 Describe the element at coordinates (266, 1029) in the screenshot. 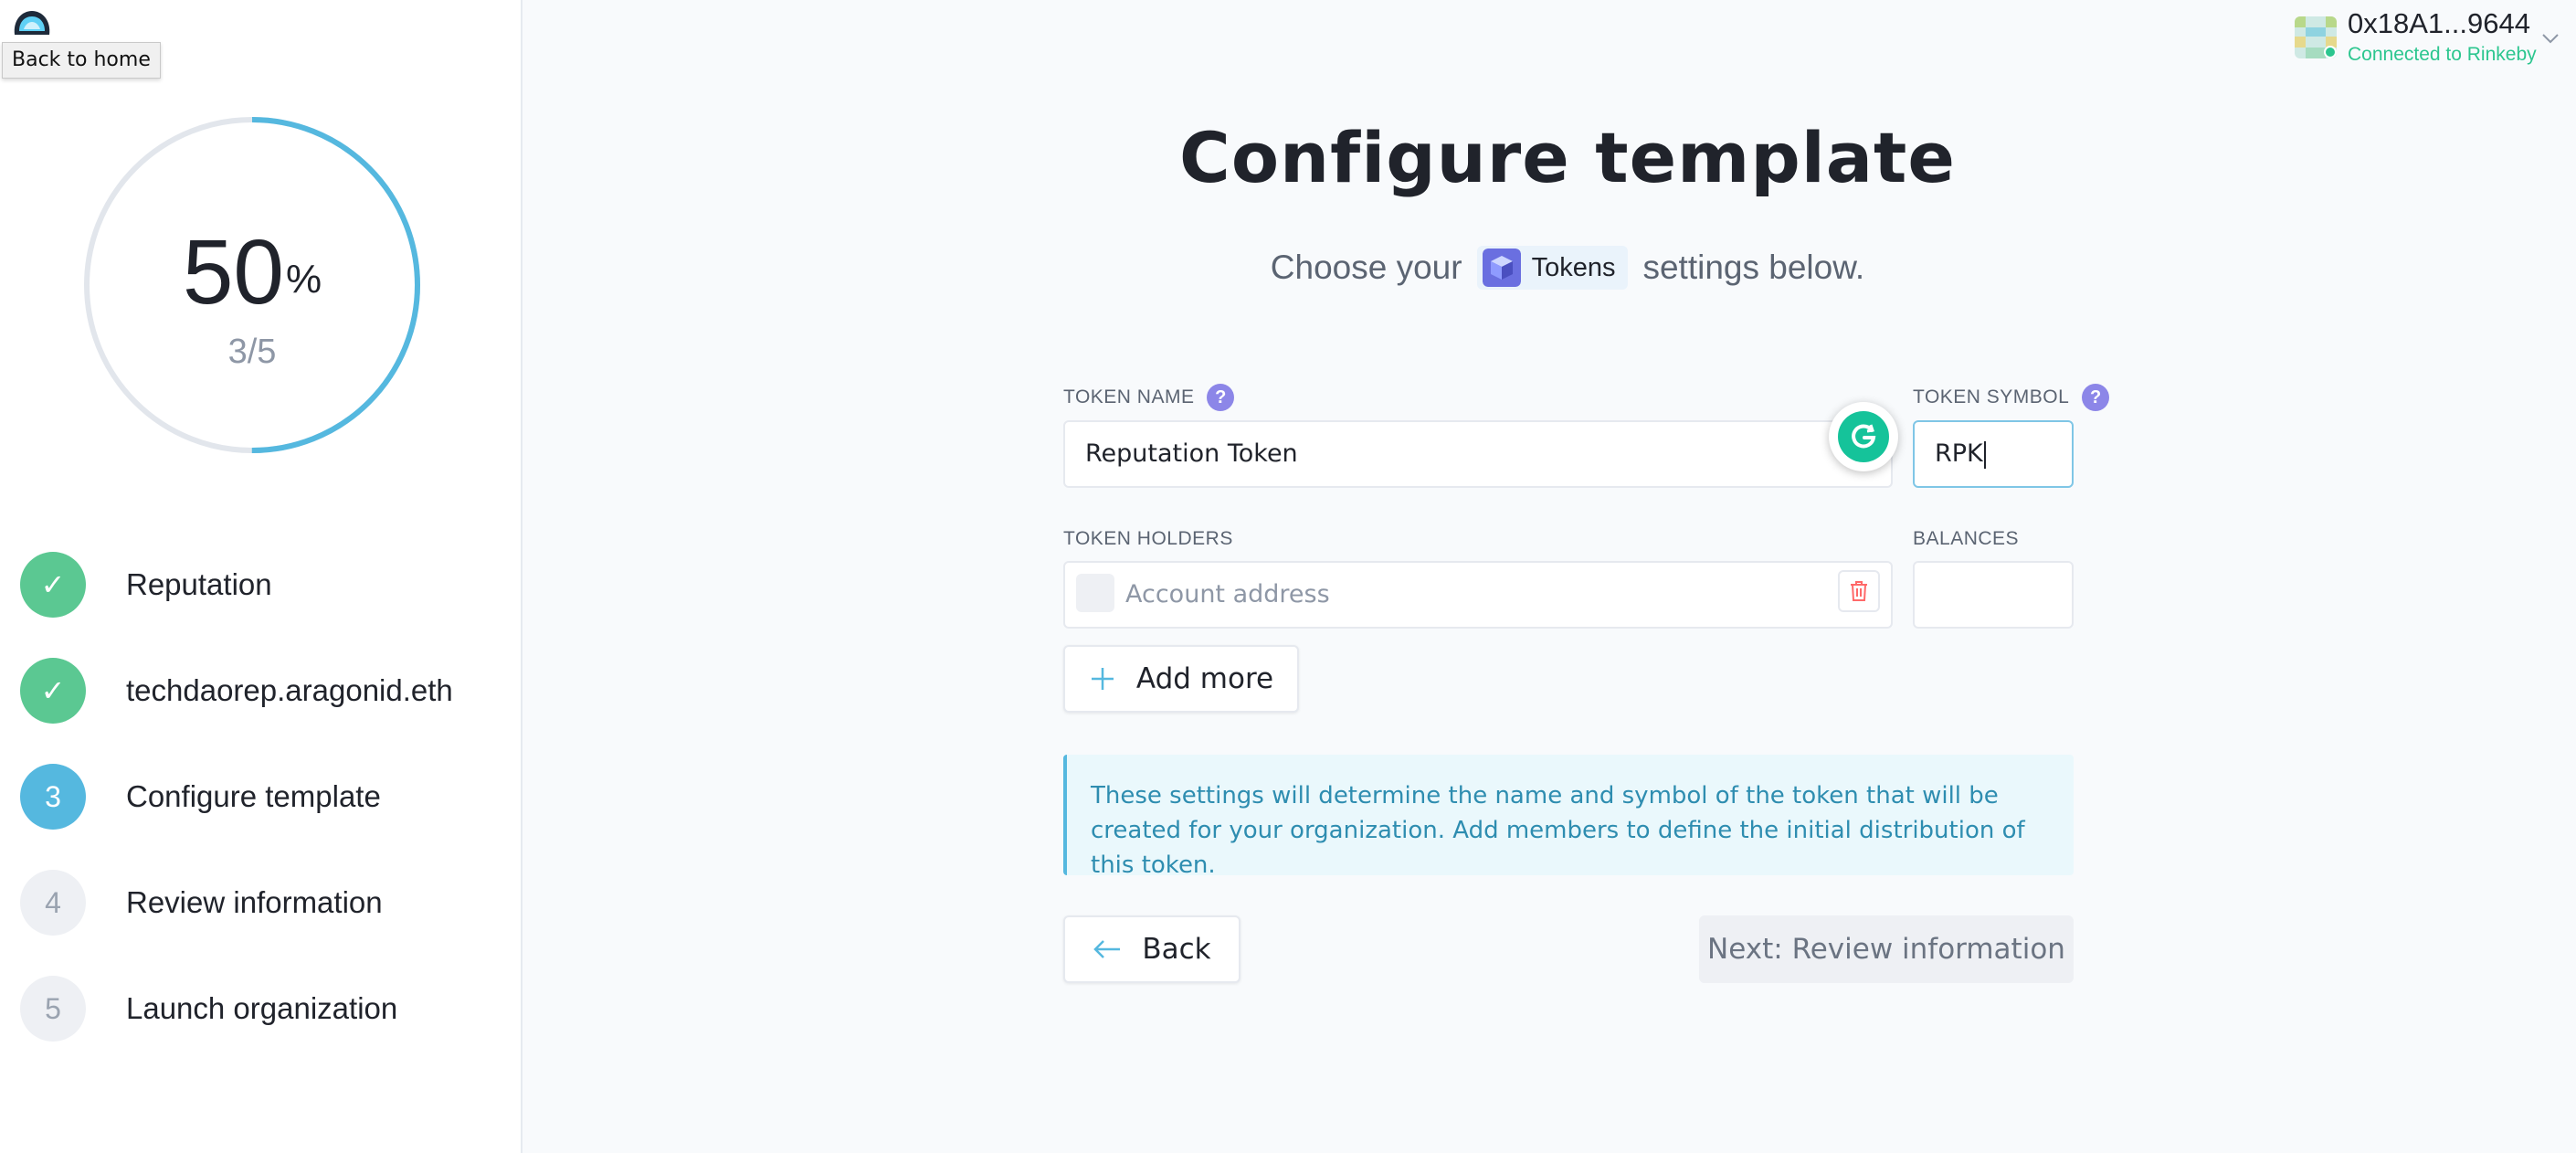

I see `step-launch-organization: 5 Launch organization` at that location.